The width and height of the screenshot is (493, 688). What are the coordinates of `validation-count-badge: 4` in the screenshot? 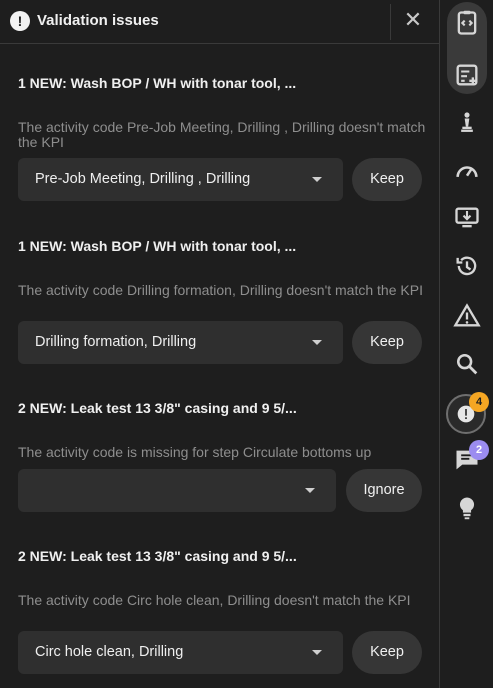 It's located at (479, 402).